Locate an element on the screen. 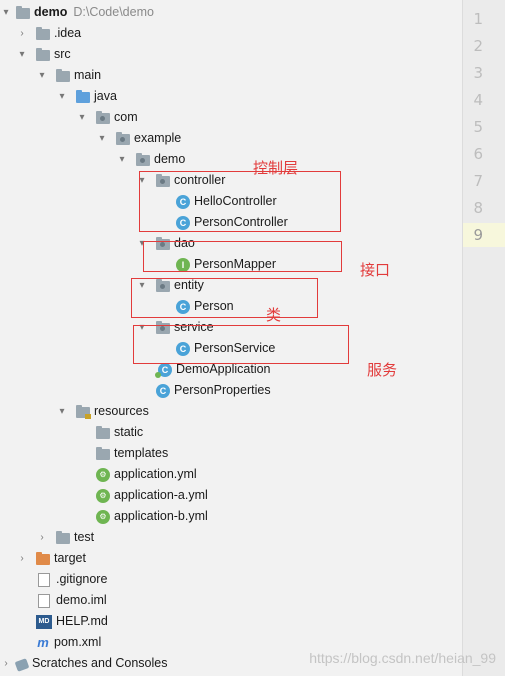 The height and width of the screenshot is (676, 505). node-label: demo.iml is located at coordinates (81, 600).